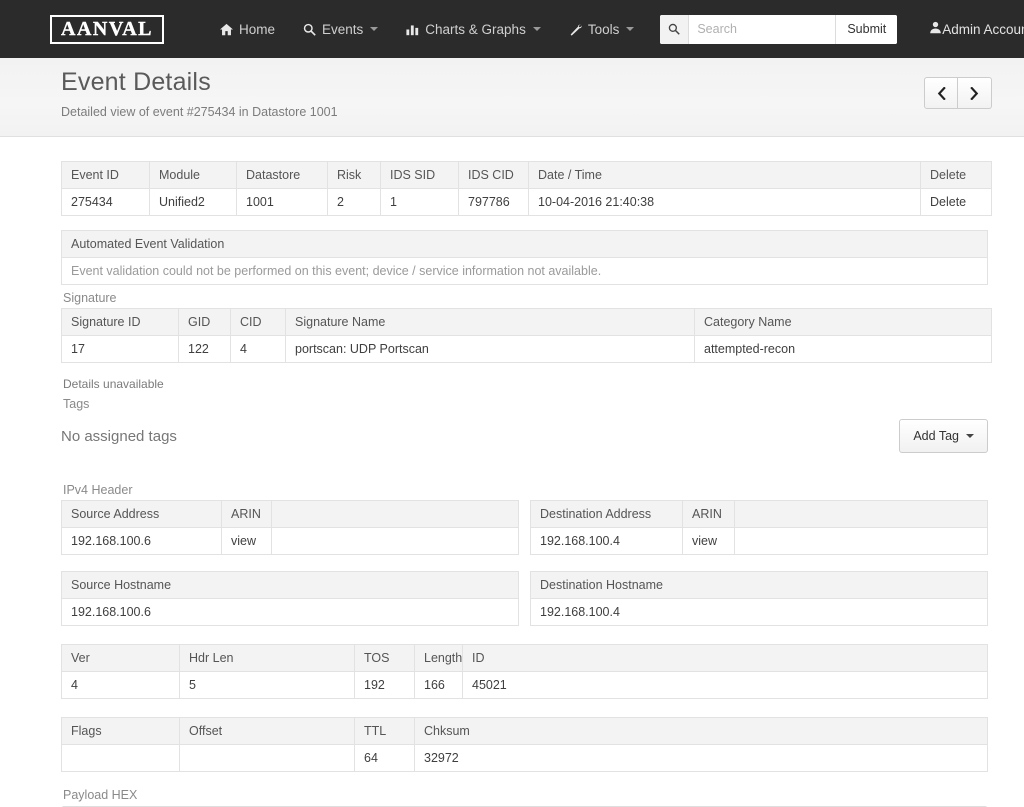 Image resolution: width=1024 pixels, height=807 pixels. I want to click on table-row: 64 32972, so click(524, 758).